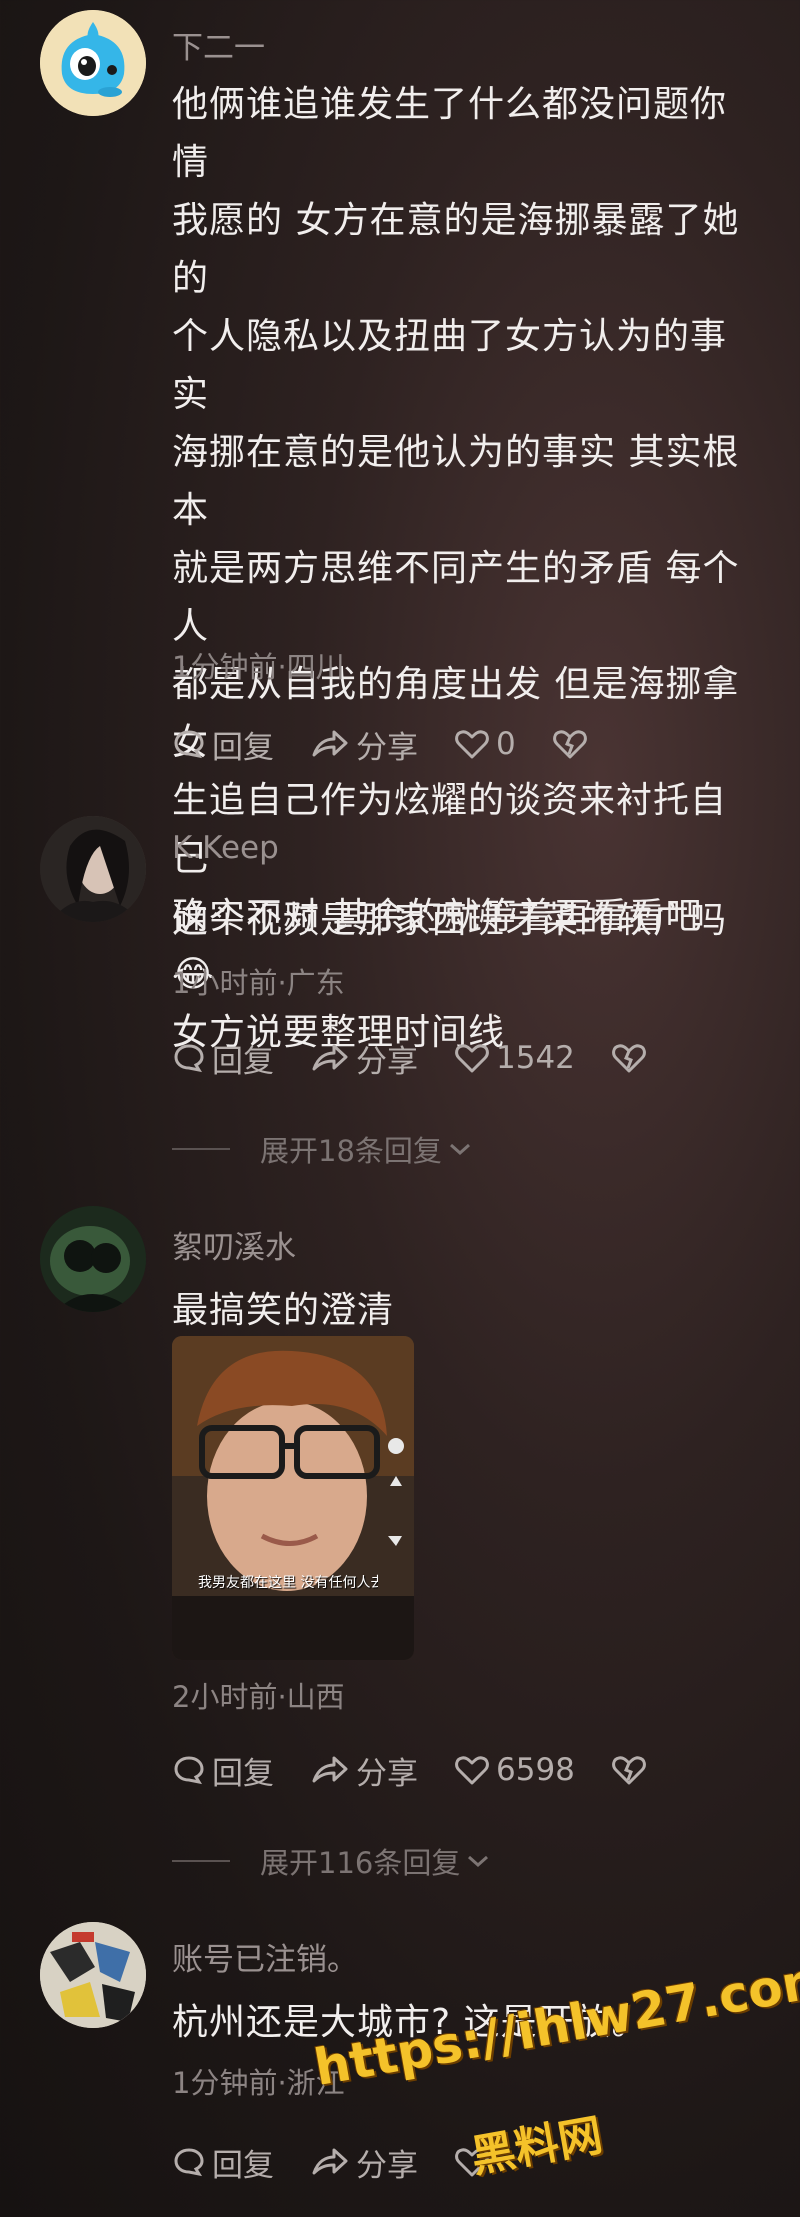 The width and height of the screenshot is (800, 2217). Describe the element at coordinates (450, 133) in the screenshot. I see `comment-line: 他俩谁追谁发生了什么都没问题你情` at that location.